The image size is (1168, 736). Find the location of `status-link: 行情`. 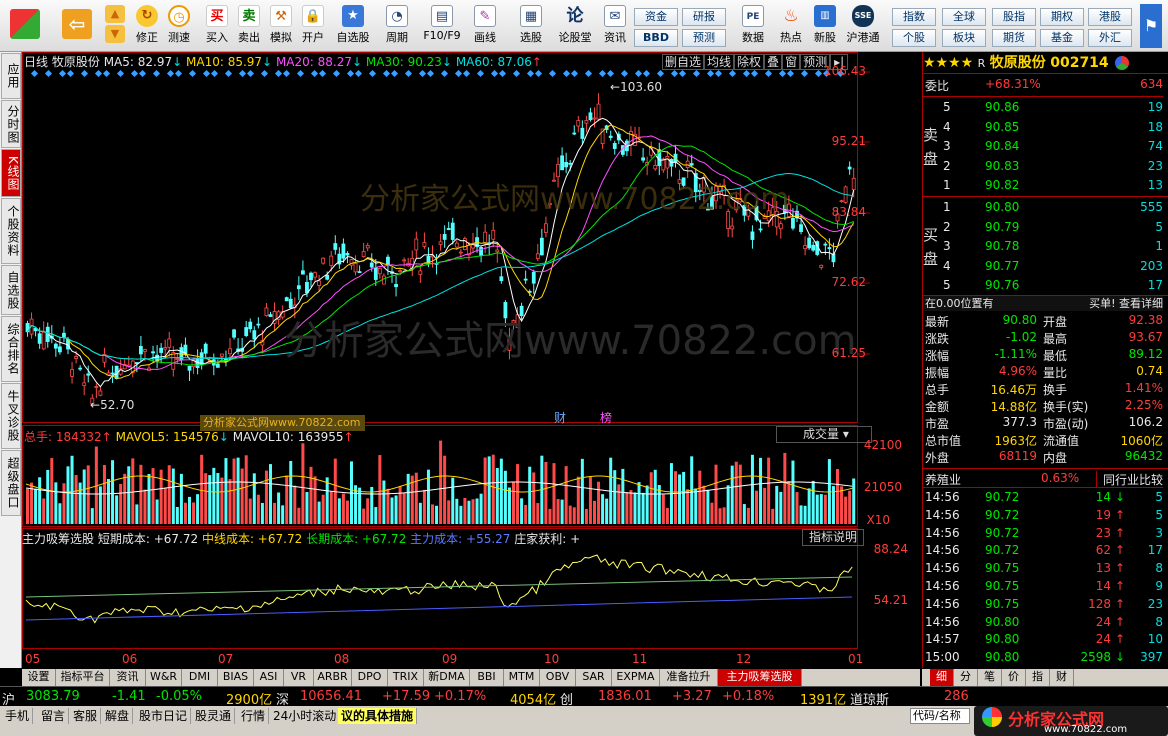

status-link: 行情 is located at coordinates (254, 716).